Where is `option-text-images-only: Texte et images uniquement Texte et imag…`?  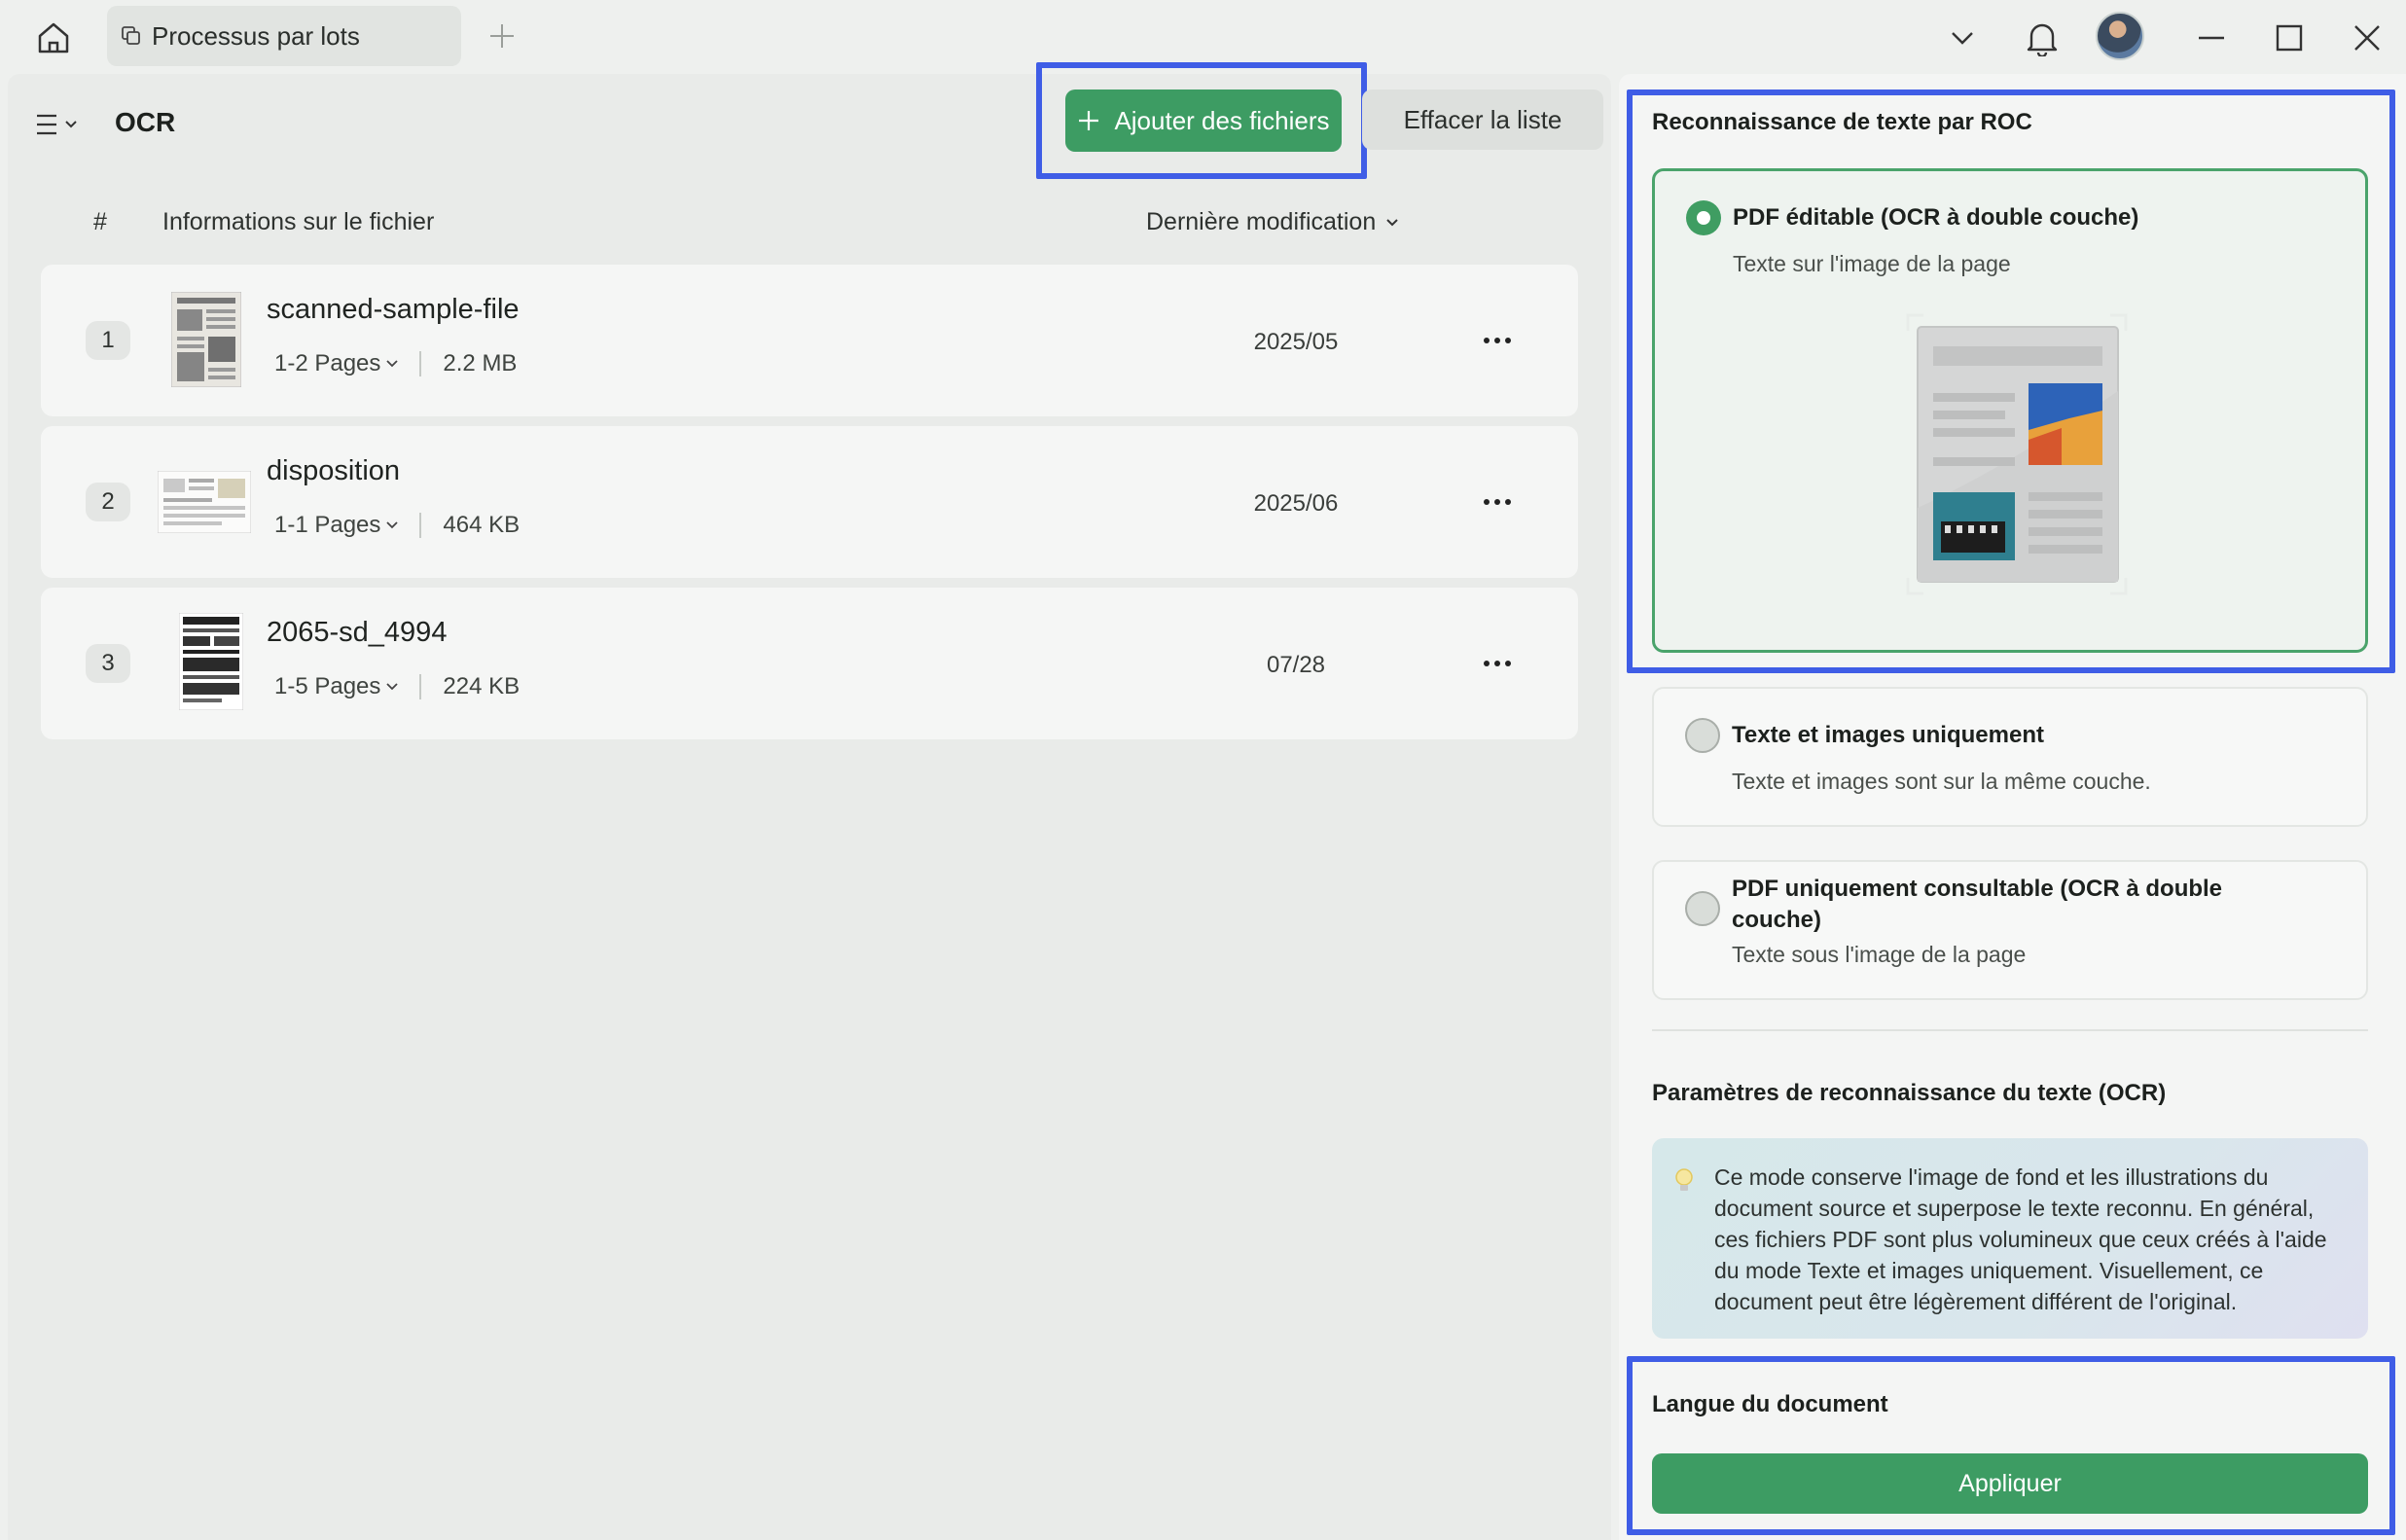
option-text-images-only: Texte et images uniquement Texte et imag… is located at coordinates (2010, 757).